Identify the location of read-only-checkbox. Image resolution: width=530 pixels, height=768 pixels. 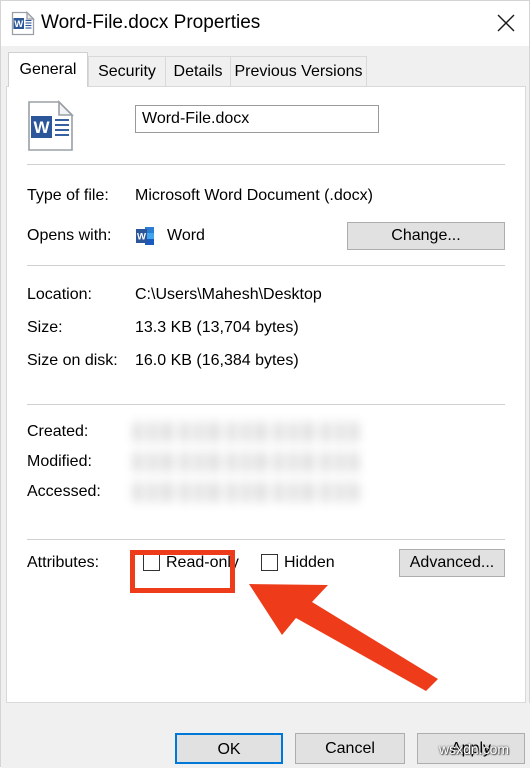
(151, 562).